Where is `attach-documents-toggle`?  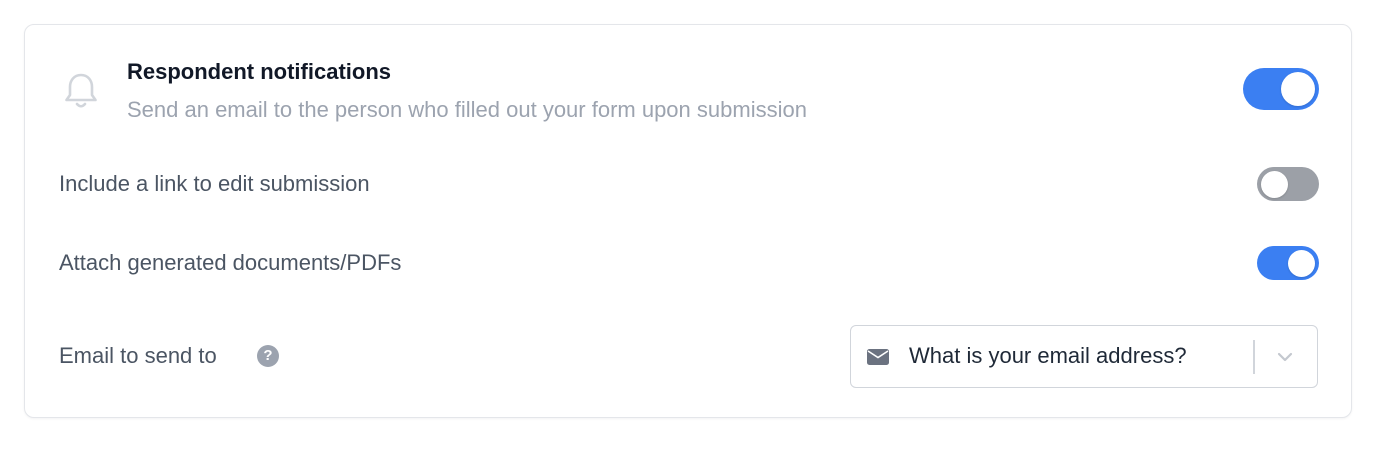
attach-documents-toggle is located at coordinates (1288, 263).